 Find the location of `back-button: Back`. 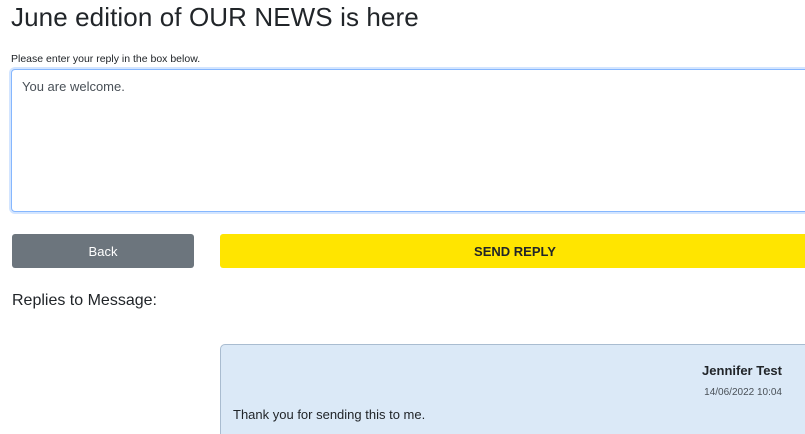

back-button: Back is located at coordinates (103, 251).